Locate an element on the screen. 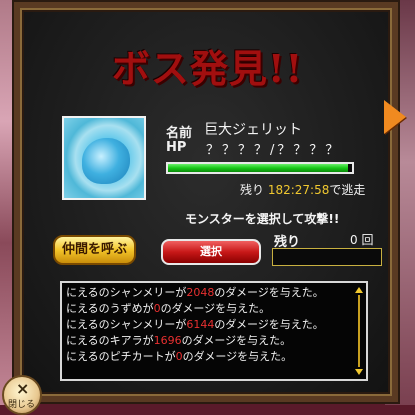 Image resolution: width=415 pixels, height=415 pixels. scroll-track is located at coordinates (359, 331).